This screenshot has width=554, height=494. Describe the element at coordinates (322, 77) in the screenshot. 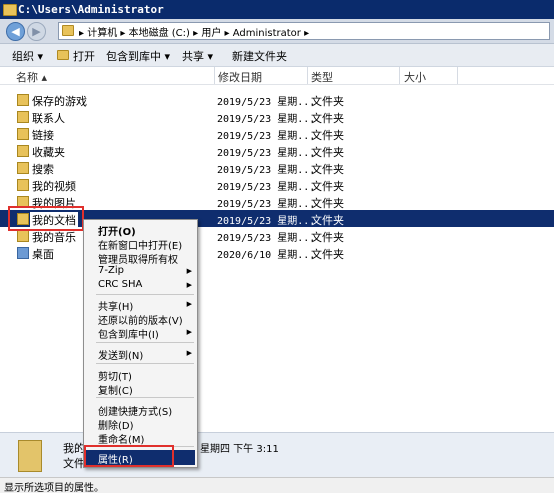

I see `col-type: 类型` at that location.